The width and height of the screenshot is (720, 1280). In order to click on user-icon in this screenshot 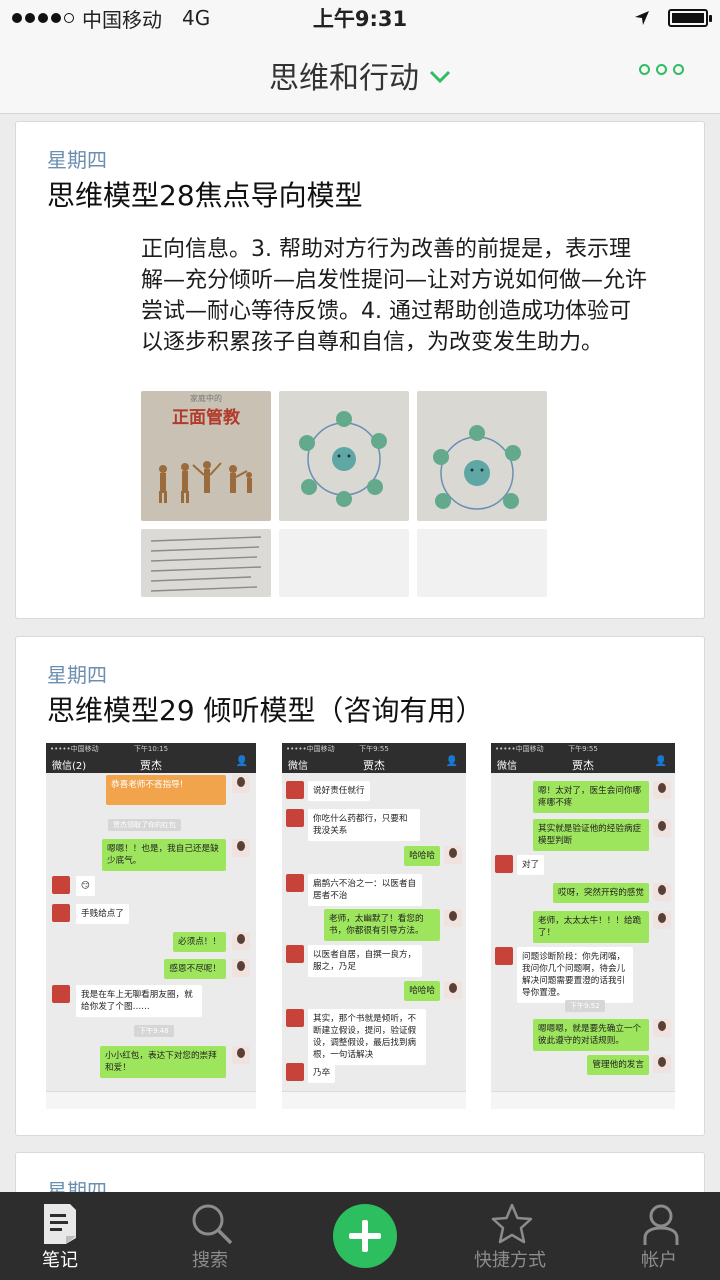, I will do `click(661, 1224)`.